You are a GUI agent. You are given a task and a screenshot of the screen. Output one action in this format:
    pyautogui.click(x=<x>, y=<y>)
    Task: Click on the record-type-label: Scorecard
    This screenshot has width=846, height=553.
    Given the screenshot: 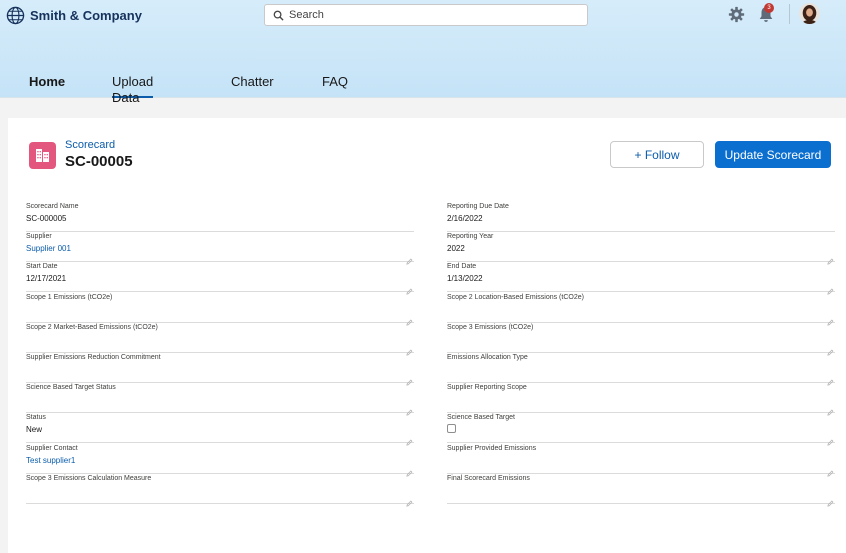 What is the action you would take?
    pyautogui.click(x=90, y=145)
    